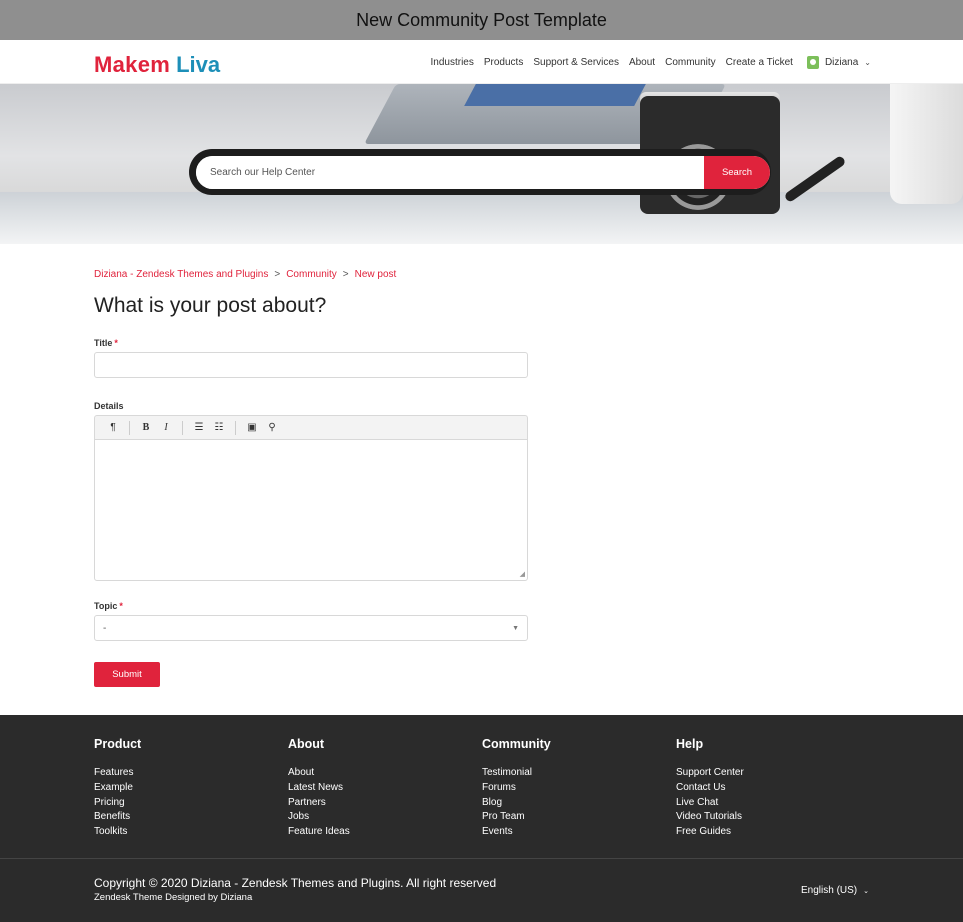 Image resolution: width=963 pixels, height=922 pixels. Describe the element at coordinates (118, 744) in the screenshot. I see `footer-column-title: Product` at that location.